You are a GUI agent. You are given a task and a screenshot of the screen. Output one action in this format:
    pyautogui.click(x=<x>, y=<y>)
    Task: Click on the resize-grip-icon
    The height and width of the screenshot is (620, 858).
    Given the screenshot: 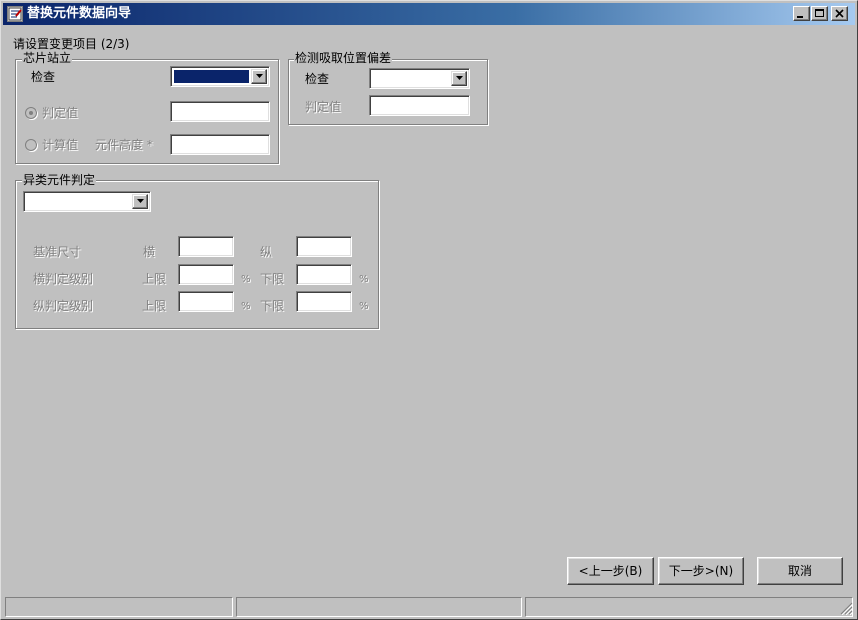 What is the action you would take?
    pyautogui.click(x=846, y=608)
    